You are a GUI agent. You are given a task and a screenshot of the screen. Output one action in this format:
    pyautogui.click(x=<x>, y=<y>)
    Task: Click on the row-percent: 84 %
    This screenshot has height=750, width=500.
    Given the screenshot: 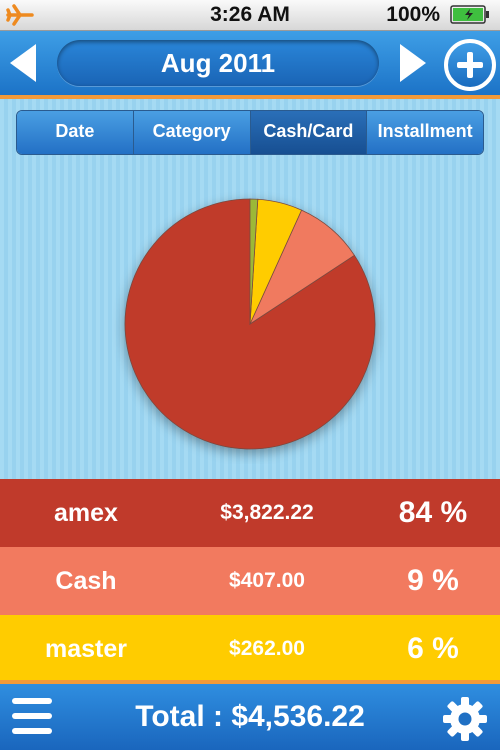 What is the action you would take?
    pyautogui.click(x=433, y=512)
    